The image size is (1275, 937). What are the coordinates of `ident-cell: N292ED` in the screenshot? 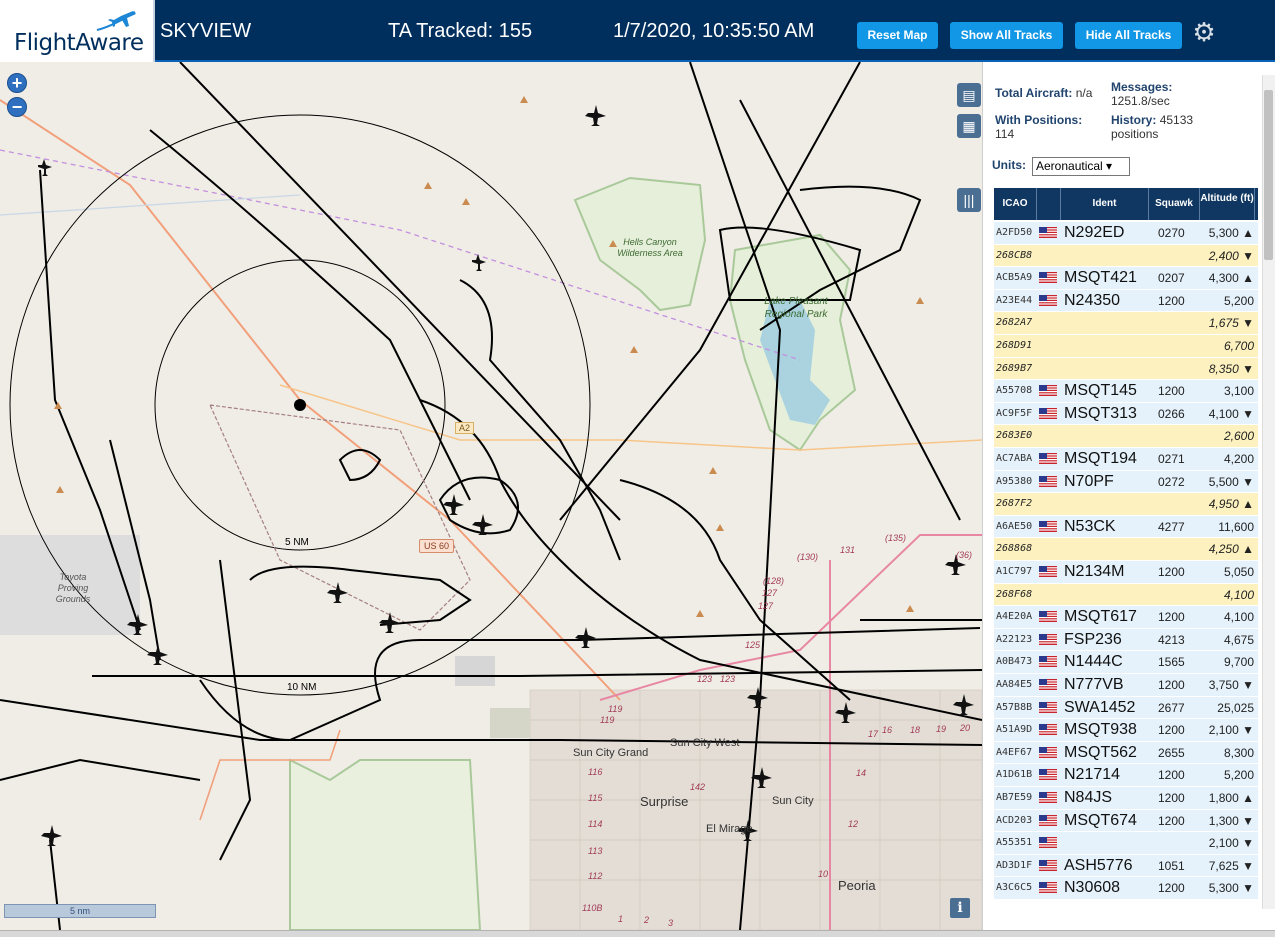 It's located at (1094, 232).